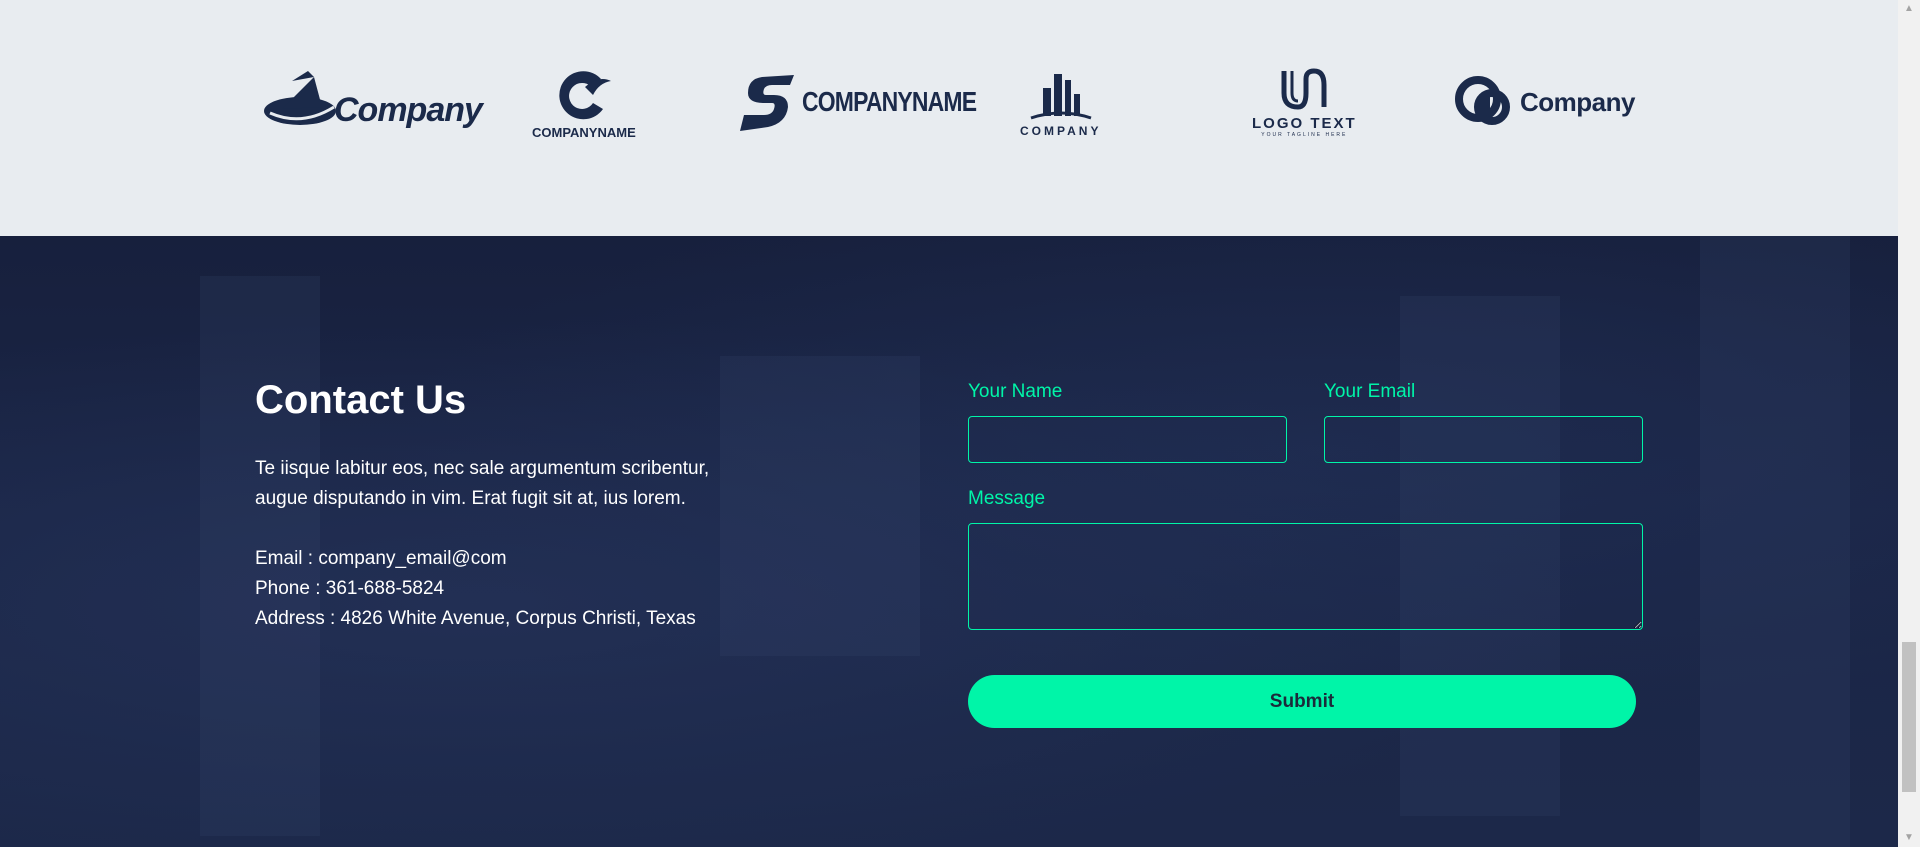  Describe the element at coordinates (767, 103) in the screenshot. I see `s-logo-icon` at that location.